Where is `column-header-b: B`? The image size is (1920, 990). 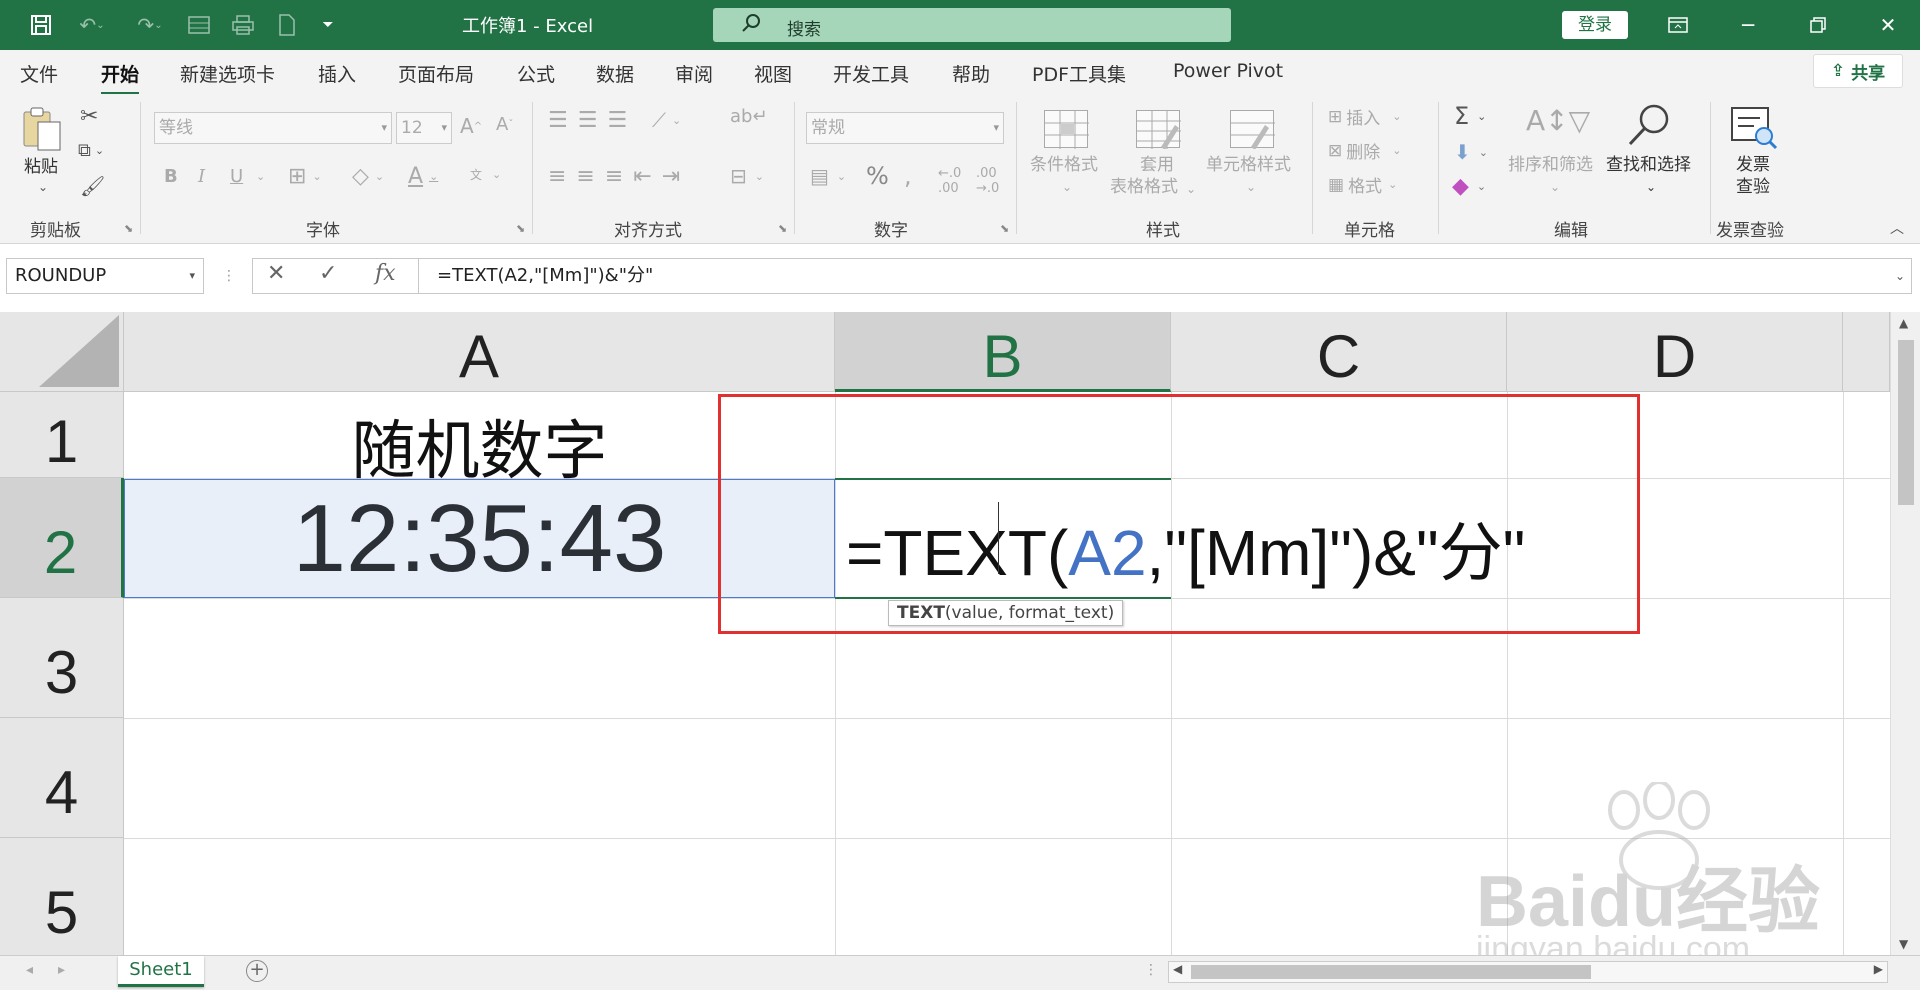 column-header-b: B is located at coordinates (1003, 352).